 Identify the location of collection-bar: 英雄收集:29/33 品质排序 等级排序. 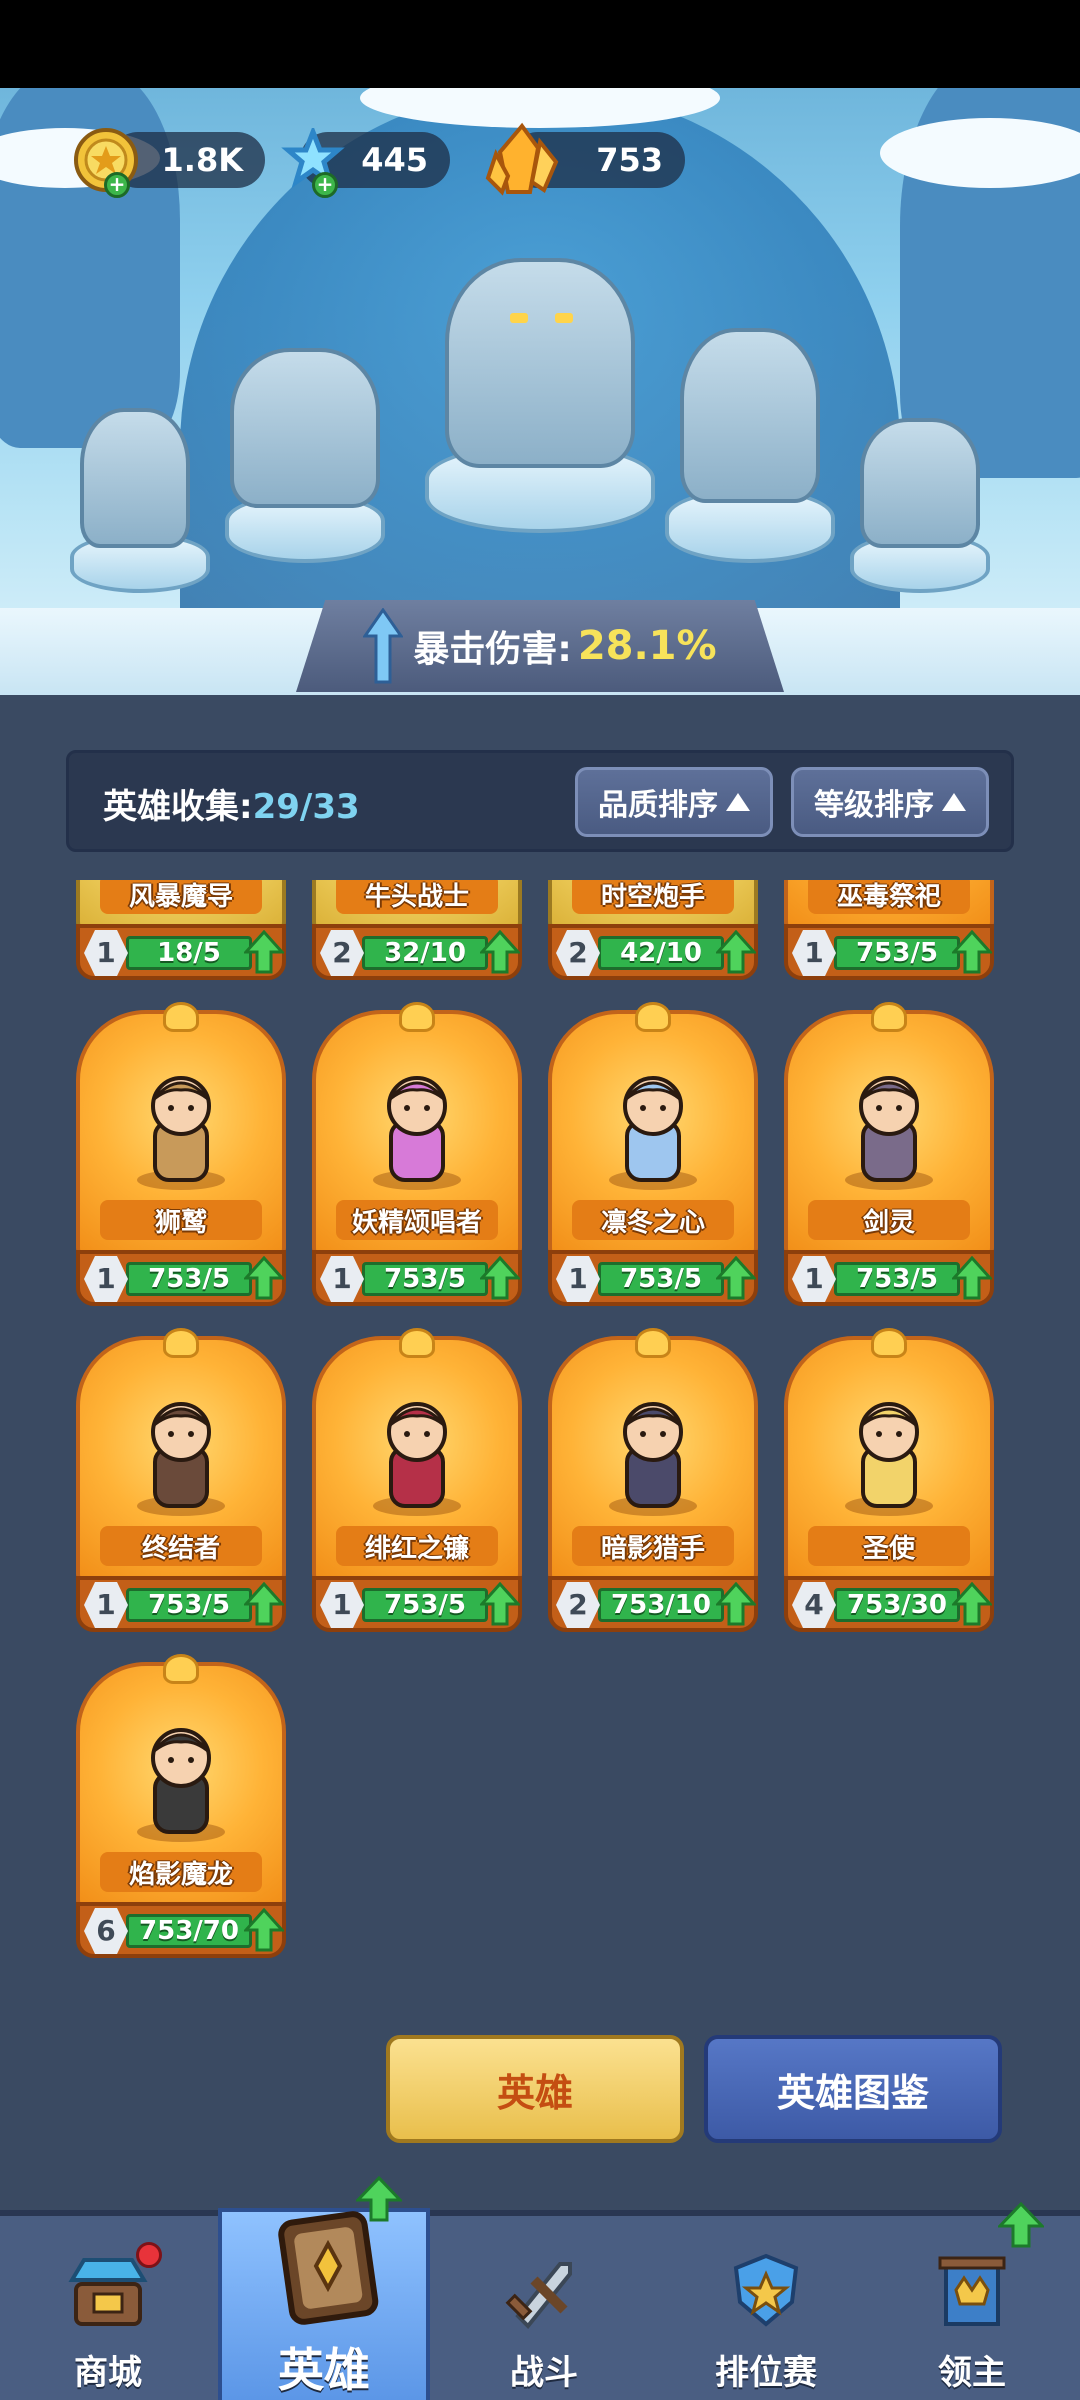
(540, 801).